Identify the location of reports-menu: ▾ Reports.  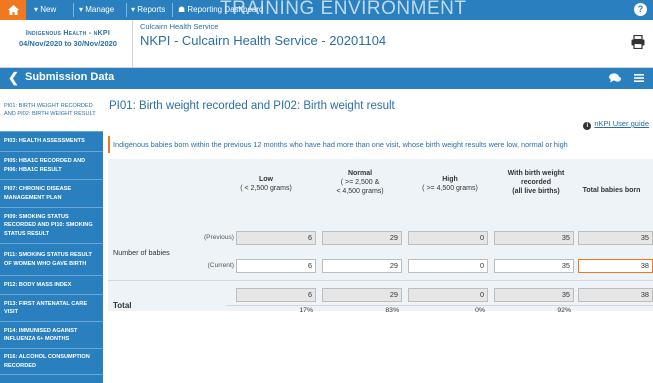
(148, 10).